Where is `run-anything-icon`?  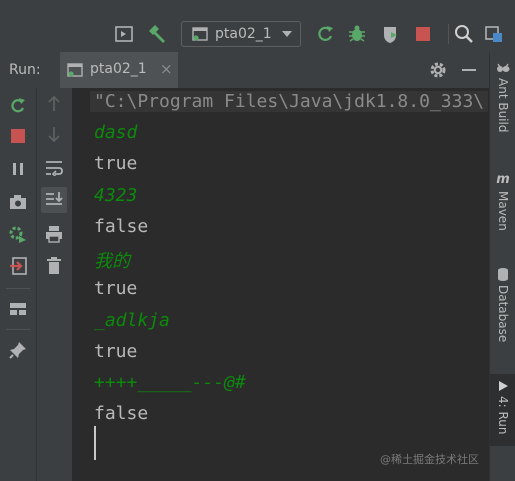 run-anything-icon is located at coordinates (124, 34).